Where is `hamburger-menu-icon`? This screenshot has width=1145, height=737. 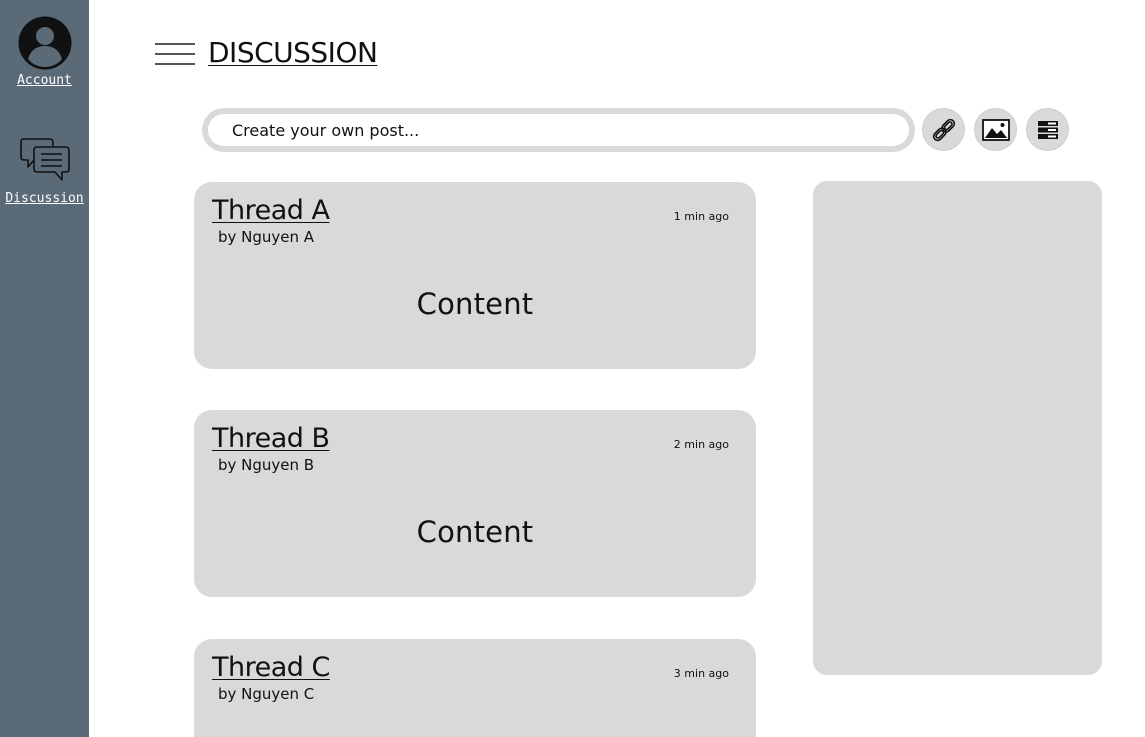
hamburger-menu-icon is located at coordinates (175, 54).